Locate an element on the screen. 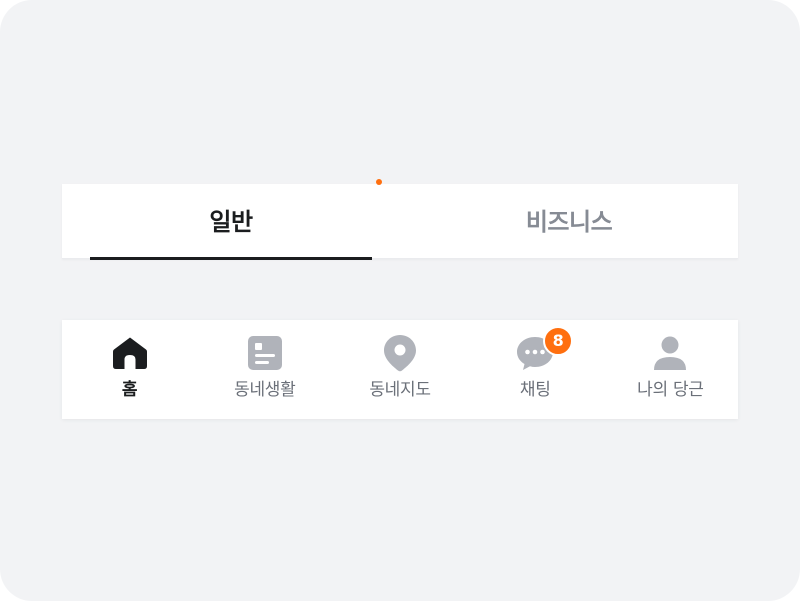 The height and width of the screenshot is (601, 800). home-icon is located at coordinates (130, 353).